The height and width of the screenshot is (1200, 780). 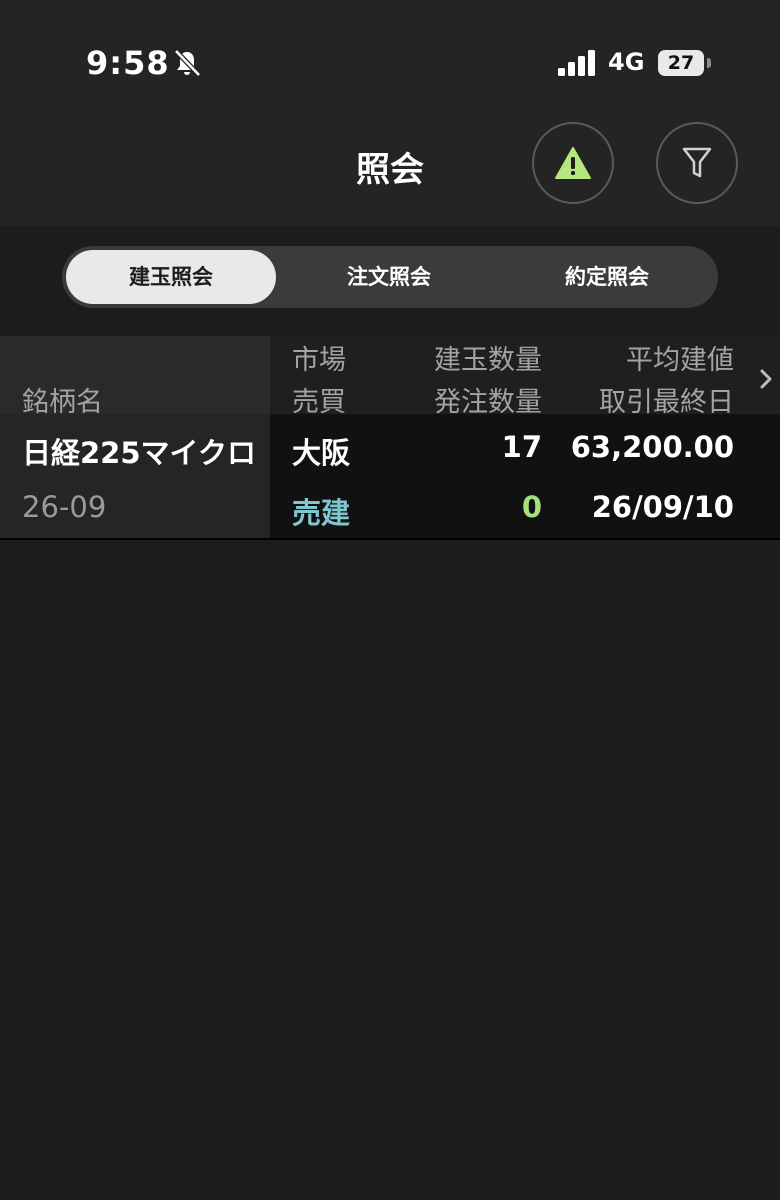 What do you see at coordinates (64, 507) in the screenshot?
I see `row-contract-month: 26-09` at bounding box center [64, 507].